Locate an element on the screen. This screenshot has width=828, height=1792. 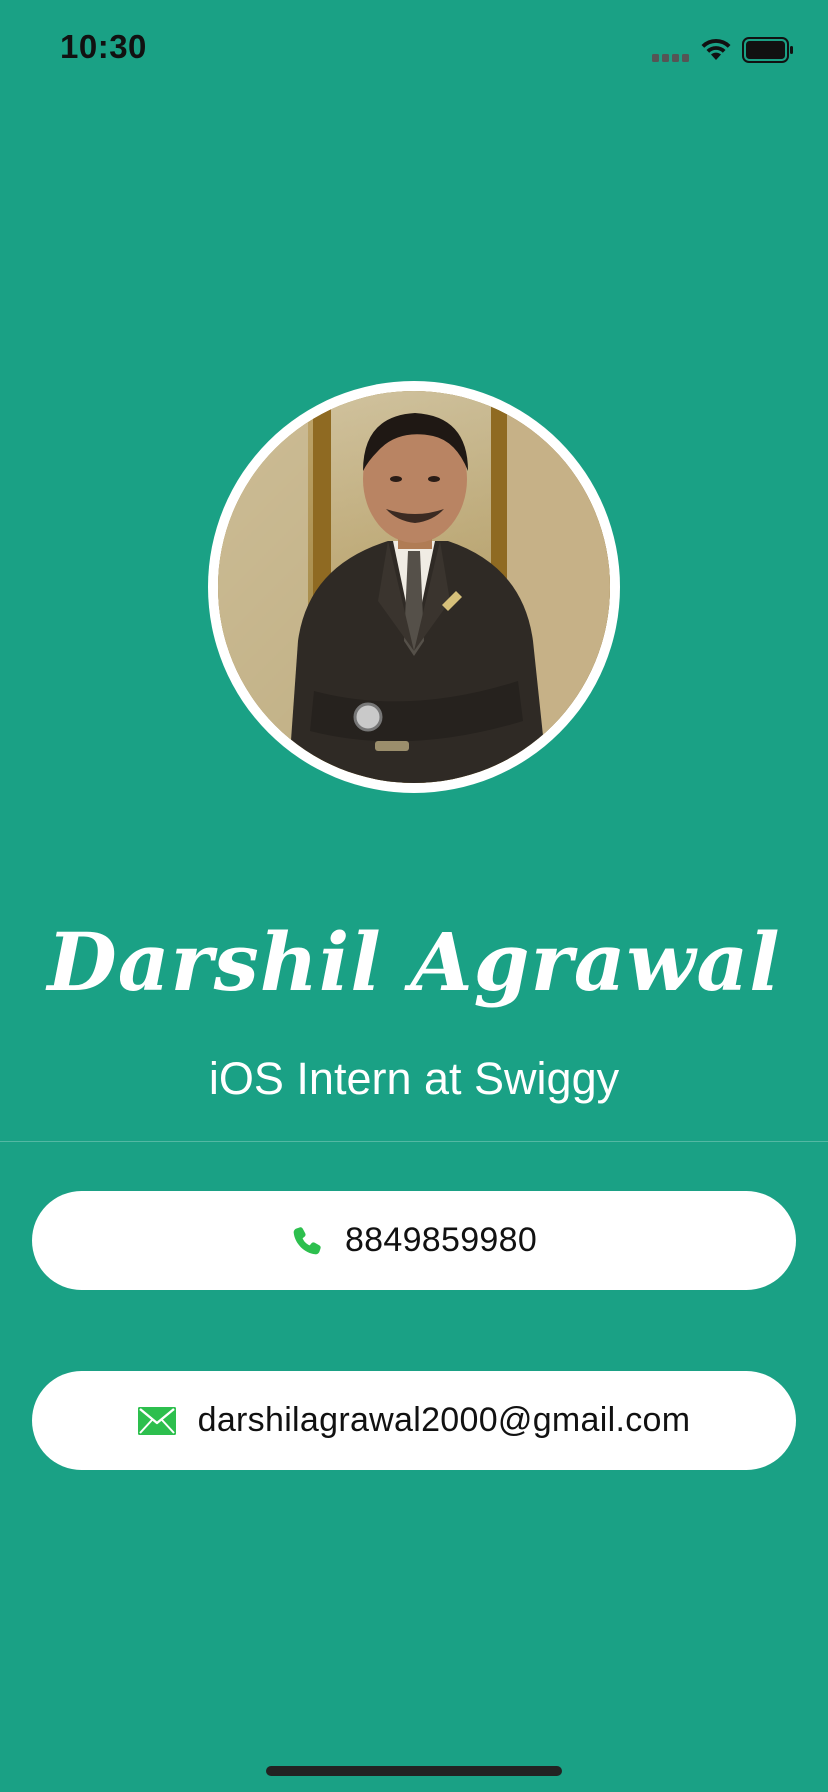
status-bar: 10:30 is located at coordinates (414, 50).